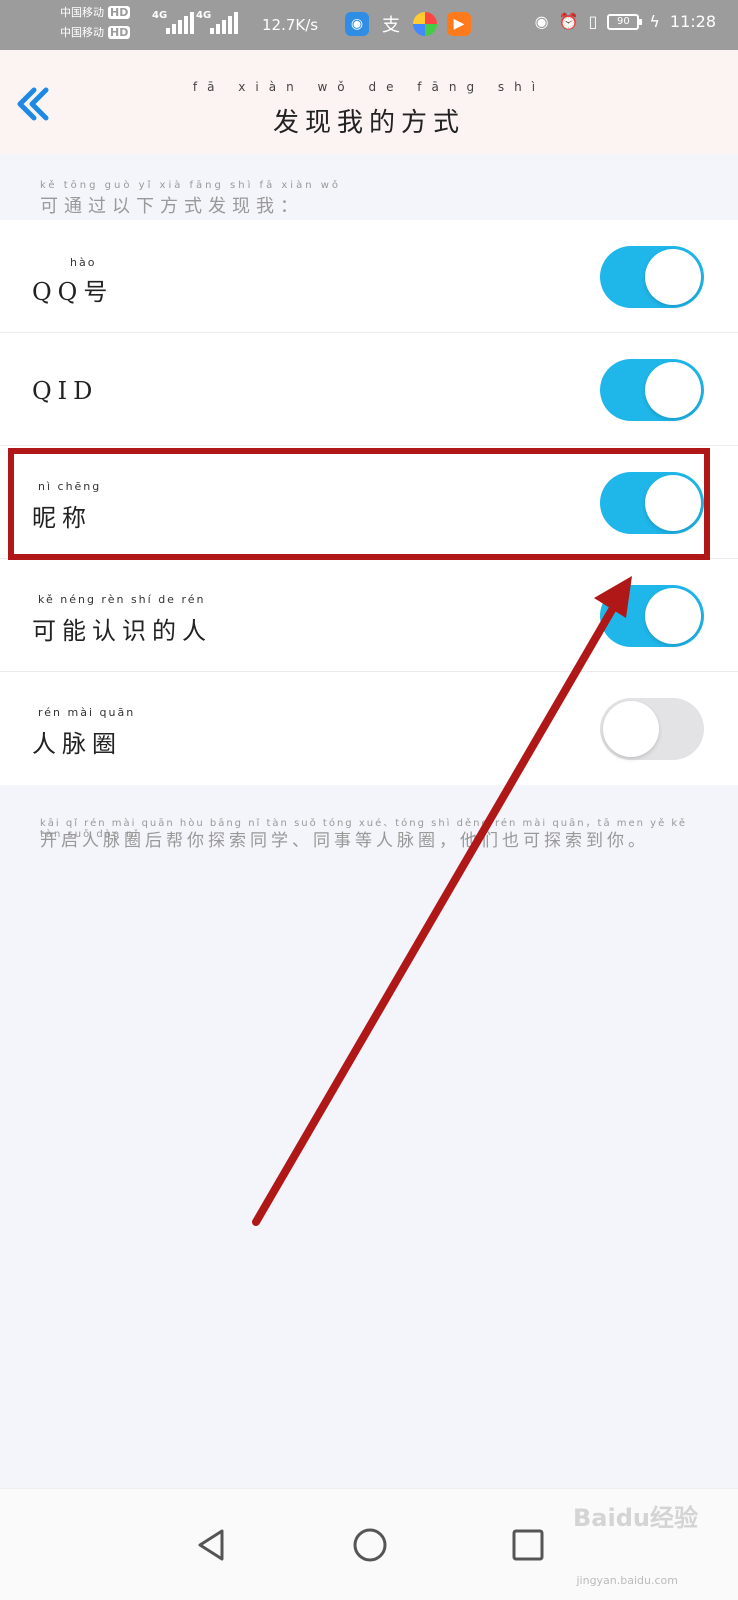 This screenshot has width=738, height=1600. Describe the element at coordinates (82, 12) in the screenshot. I see `carrier-1: 中国移动` at that location.